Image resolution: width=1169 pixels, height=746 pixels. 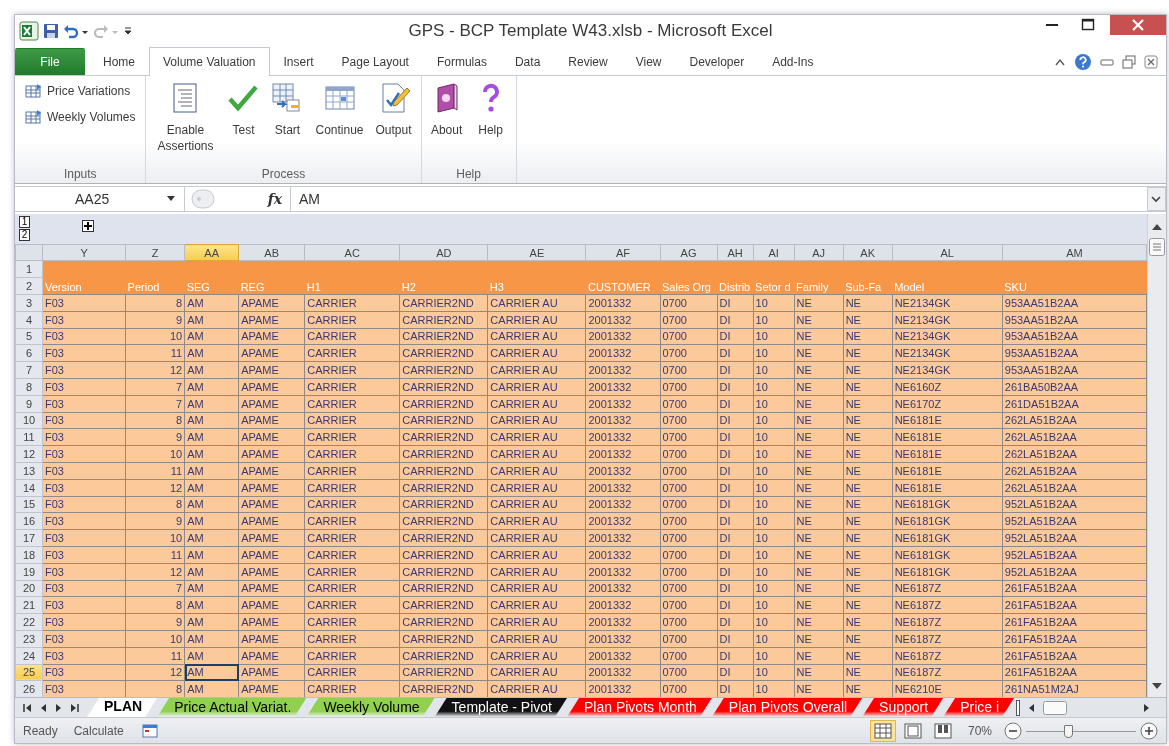 What do you see at coordinates (1129, 62) in the screenshot?
I see `restore-icon` at bounding box center [1129, 62].